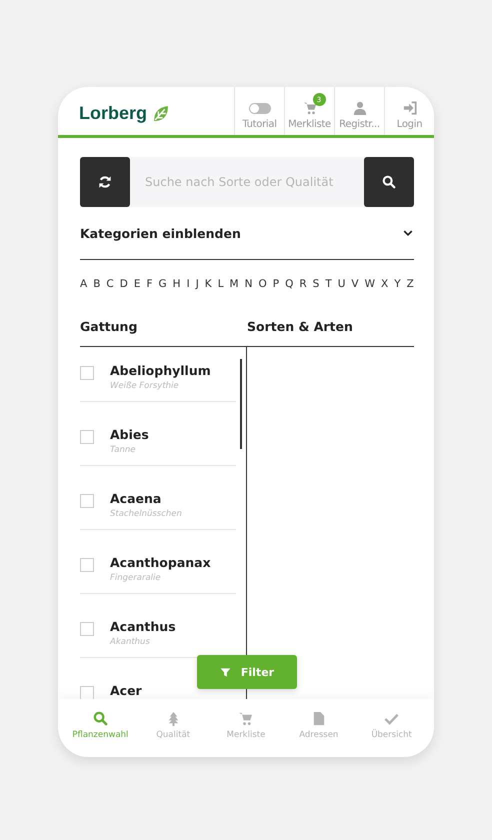  Describe the element at coordinates (300, 326) in the screenshot. I see `column-heading: Sorten & Arten` at that location.